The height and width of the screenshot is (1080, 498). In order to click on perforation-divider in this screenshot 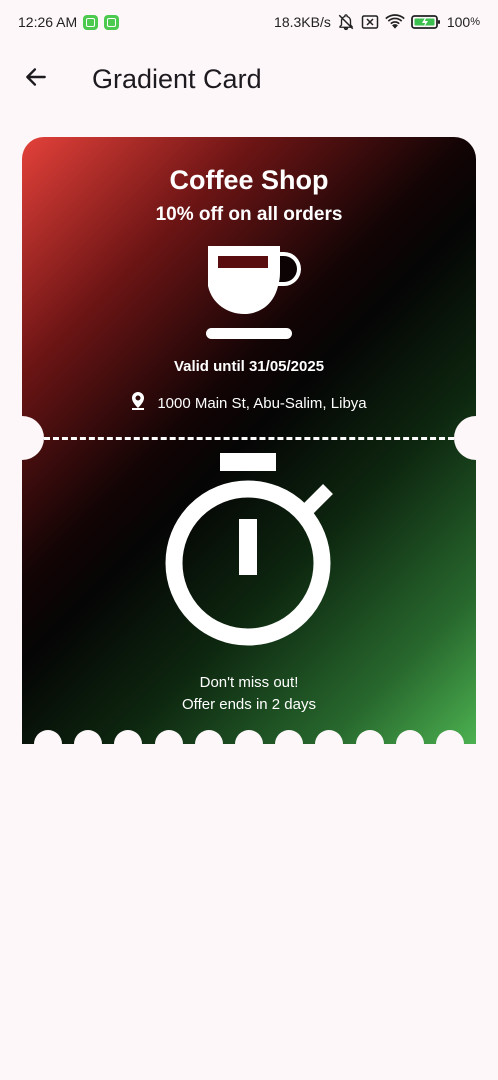, I will do `click(249, 438)`.